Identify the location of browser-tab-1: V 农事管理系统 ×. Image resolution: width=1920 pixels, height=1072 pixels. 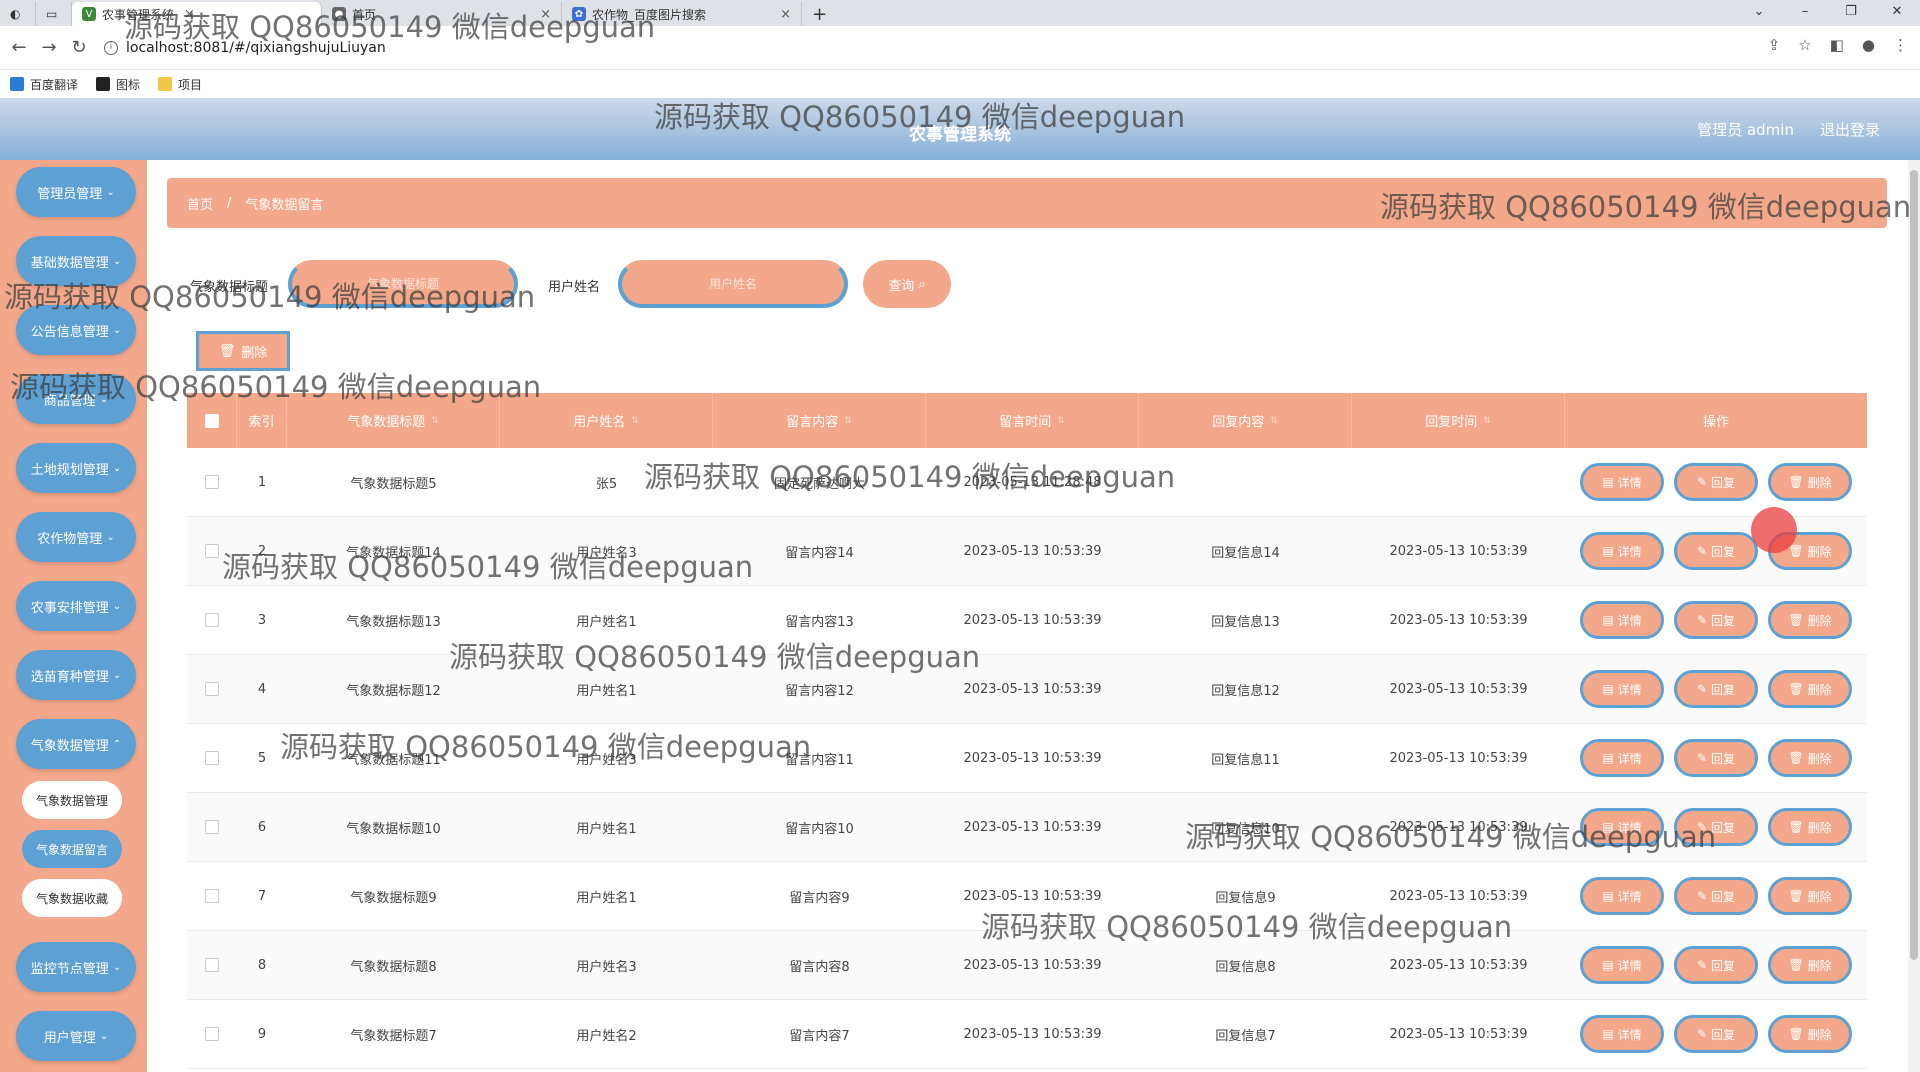
(197, 14).